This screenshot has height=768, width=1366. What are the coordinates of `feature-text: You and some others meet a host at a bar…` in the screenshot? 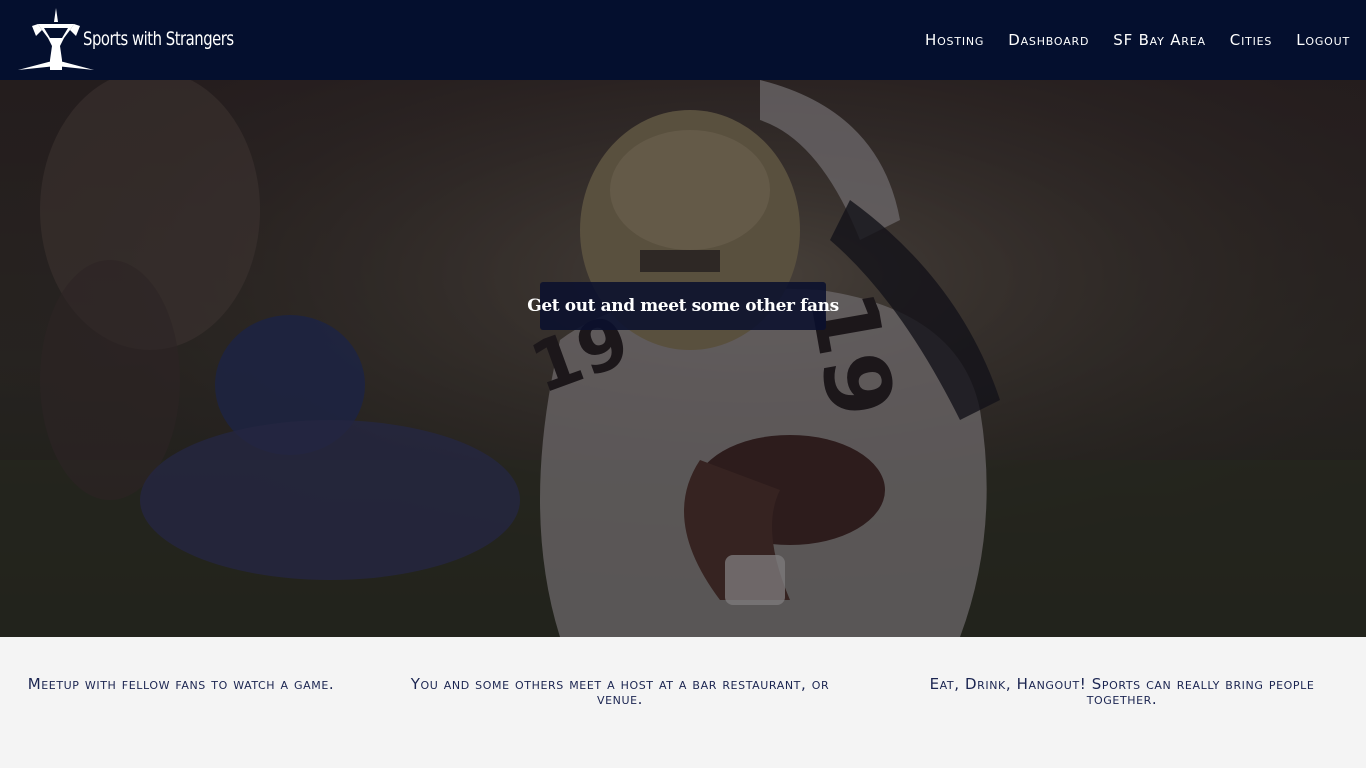 It's located at (620, 691).